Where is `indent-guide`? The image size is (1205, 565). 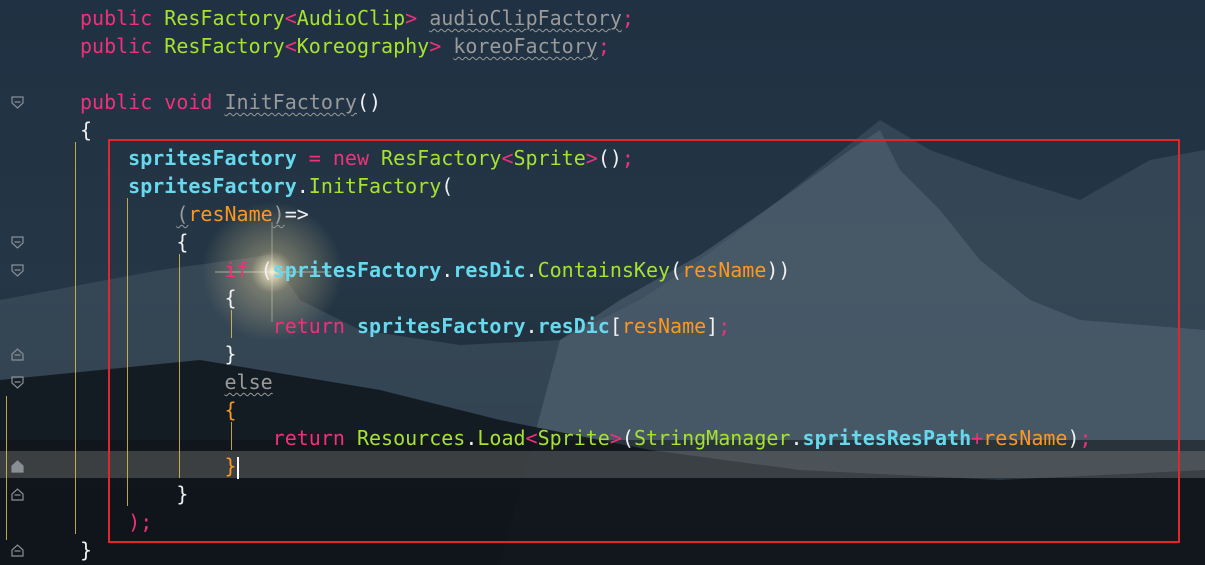
indent-guide is located at coordinates (75, 338).